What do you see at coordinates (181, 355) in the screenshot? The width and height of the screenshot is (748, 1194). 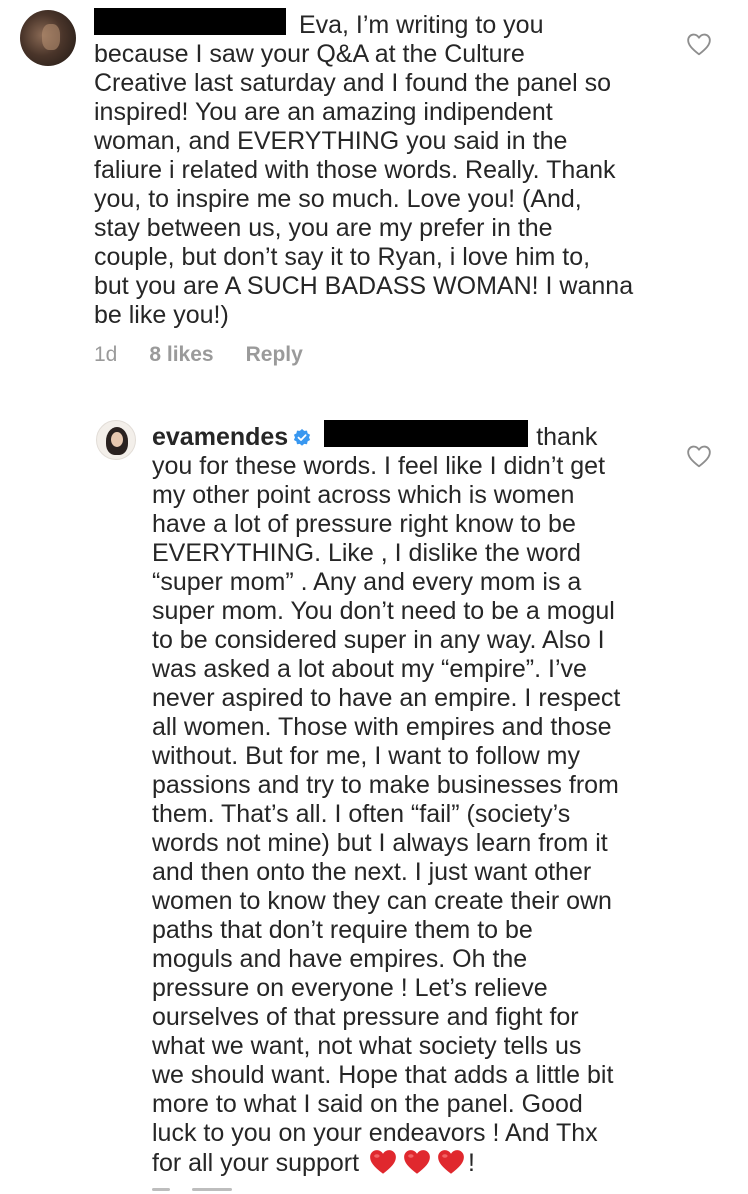 I see `comment-likes: 8 likes` at bounding box center [181, 355].